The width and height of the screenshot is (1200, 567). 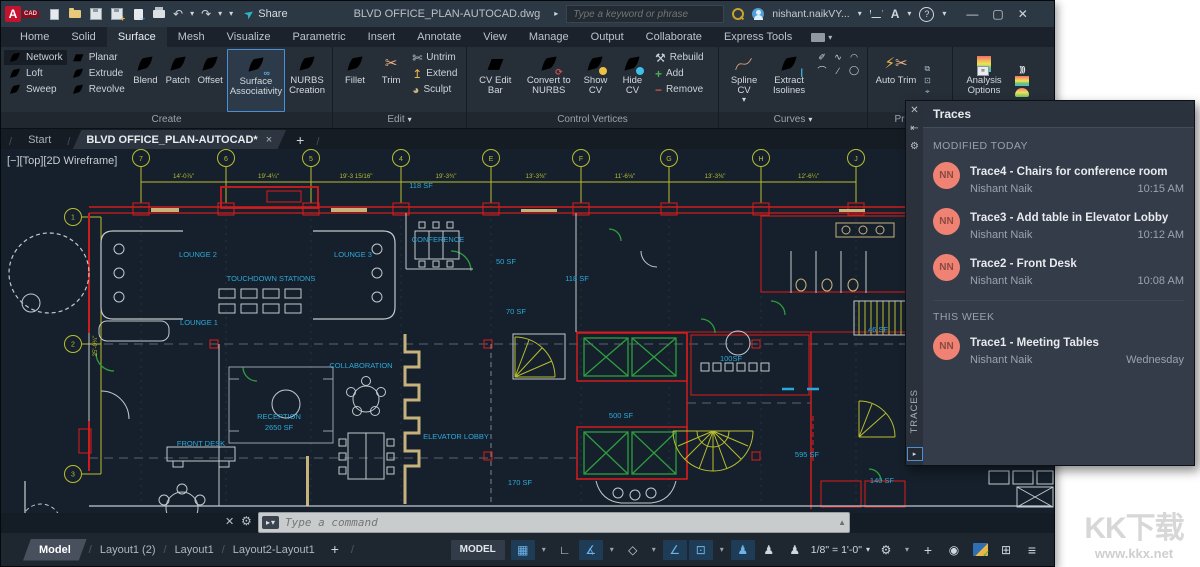 I want to click on curvature-analysis-icon, so click(x=1022, y=80).